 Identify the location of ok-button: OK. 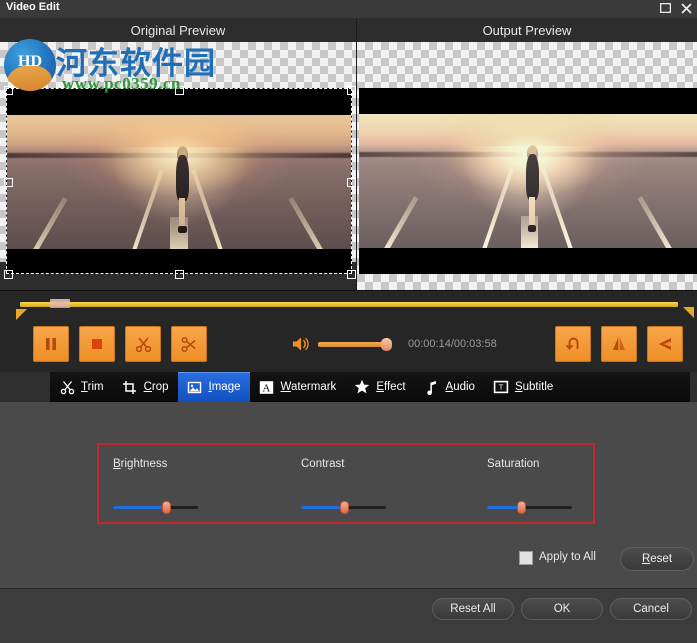
(562, 609).